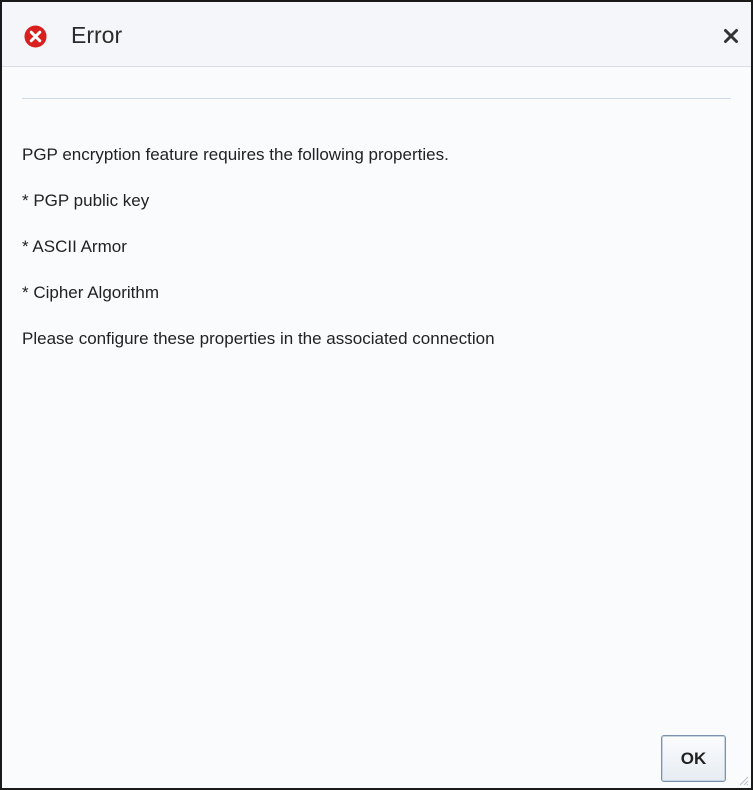 The image size is (753, 790). What do you see at coordinates (97, 35) in the screenshot?
I see `dialog-title: Error` at bounding box center [97, 35].